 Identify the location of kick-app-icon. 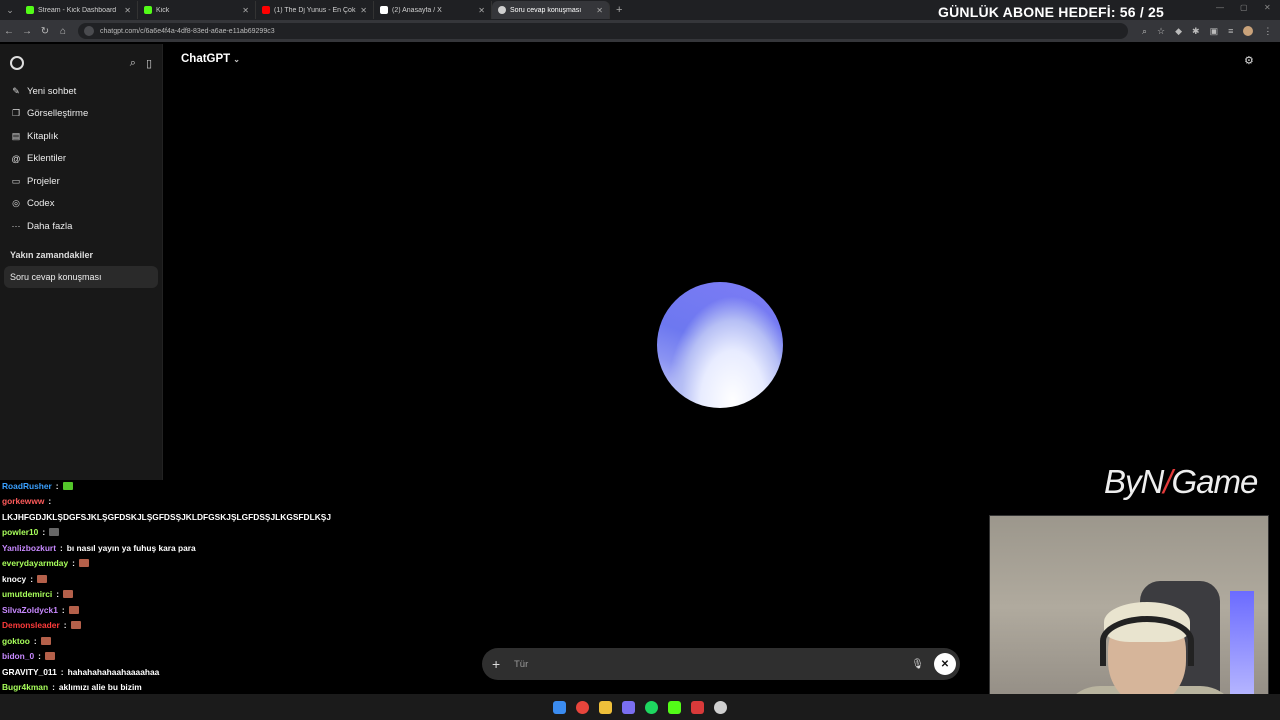
(674, 707).